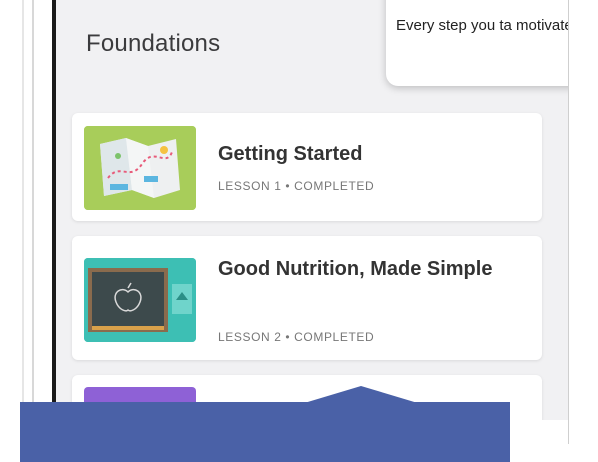 The image size is (598, 462). Describe the element at coordinates (583, 222) in the screenshot. I see `page-margin` at that location.